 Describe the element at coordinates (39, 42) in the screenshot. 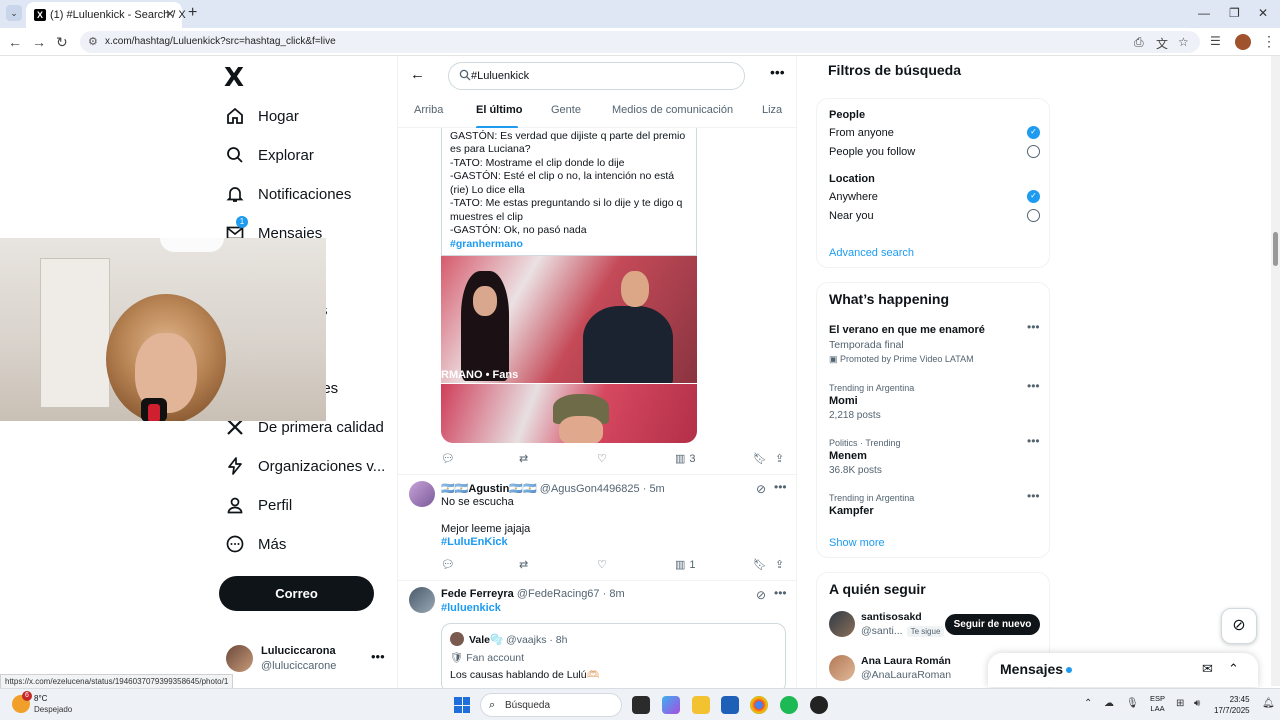

I see `forward-icon: →` at that location.